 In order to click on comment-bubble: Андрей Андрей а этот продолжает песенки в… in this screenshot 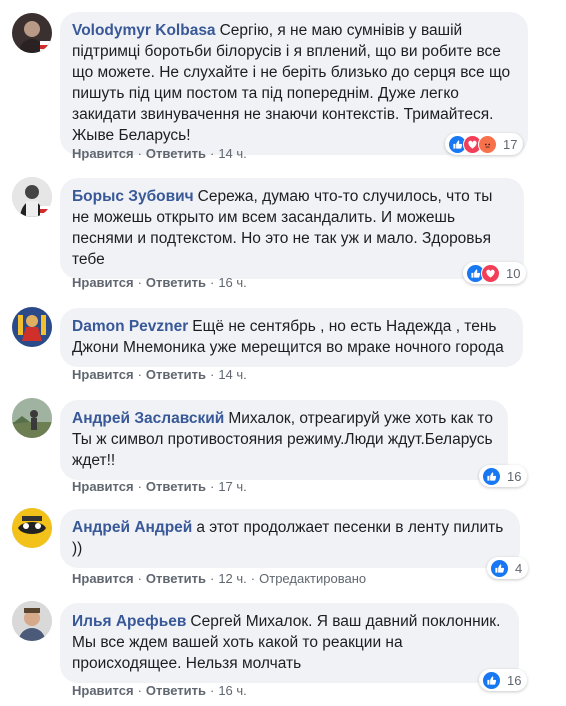, I will do `click(290, 538)`.